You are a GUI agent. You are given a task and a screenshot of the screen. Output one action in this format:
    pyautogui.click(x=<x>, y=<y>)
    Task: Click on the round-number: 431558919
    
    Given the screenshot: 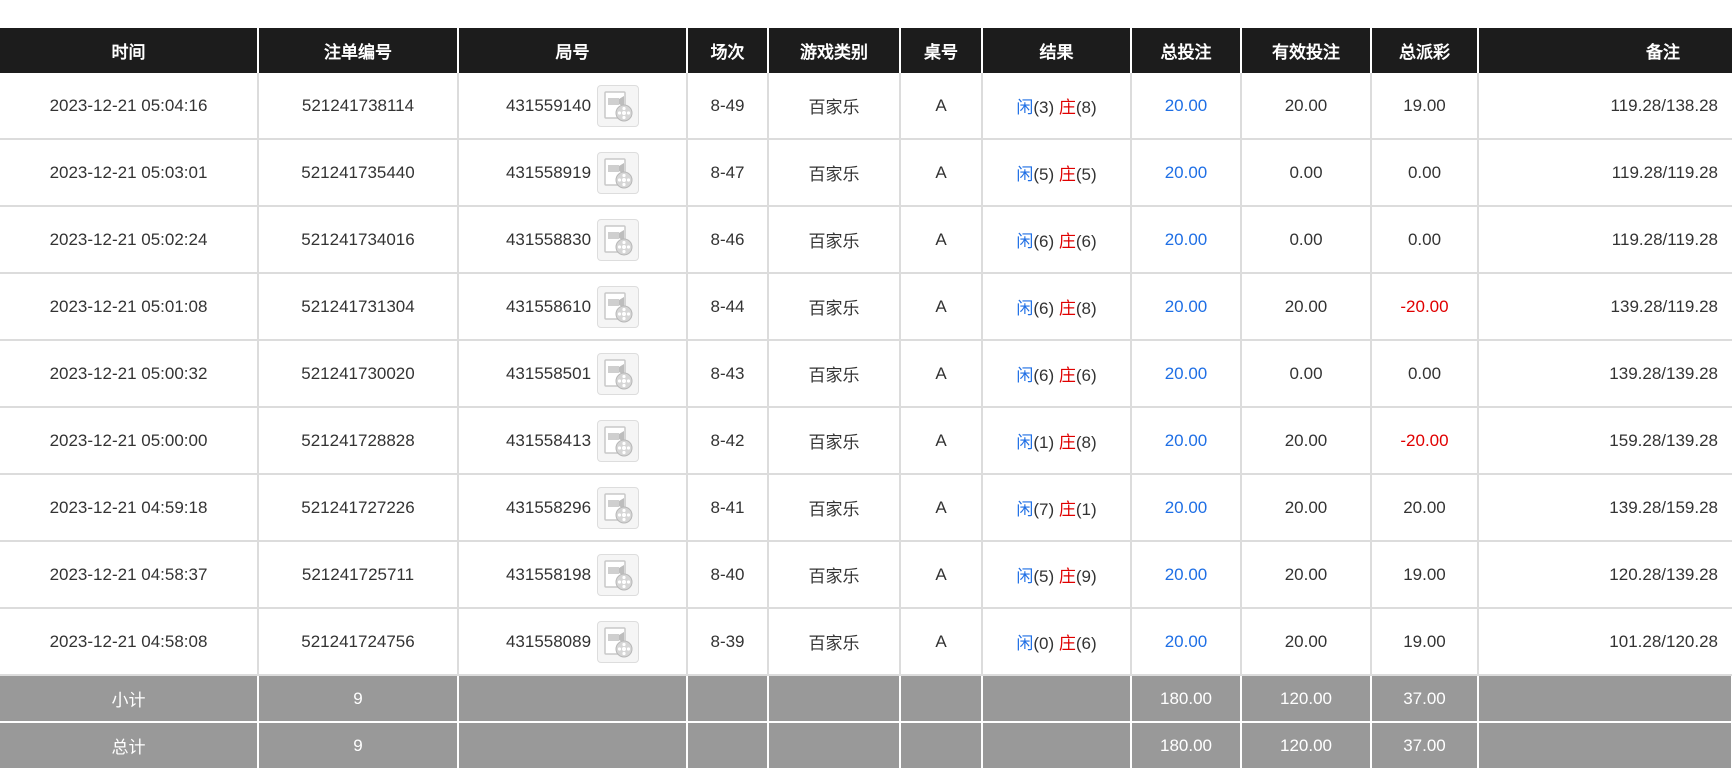 What is the action you would take?
    pyautogui.click(x=548, y=172)
    